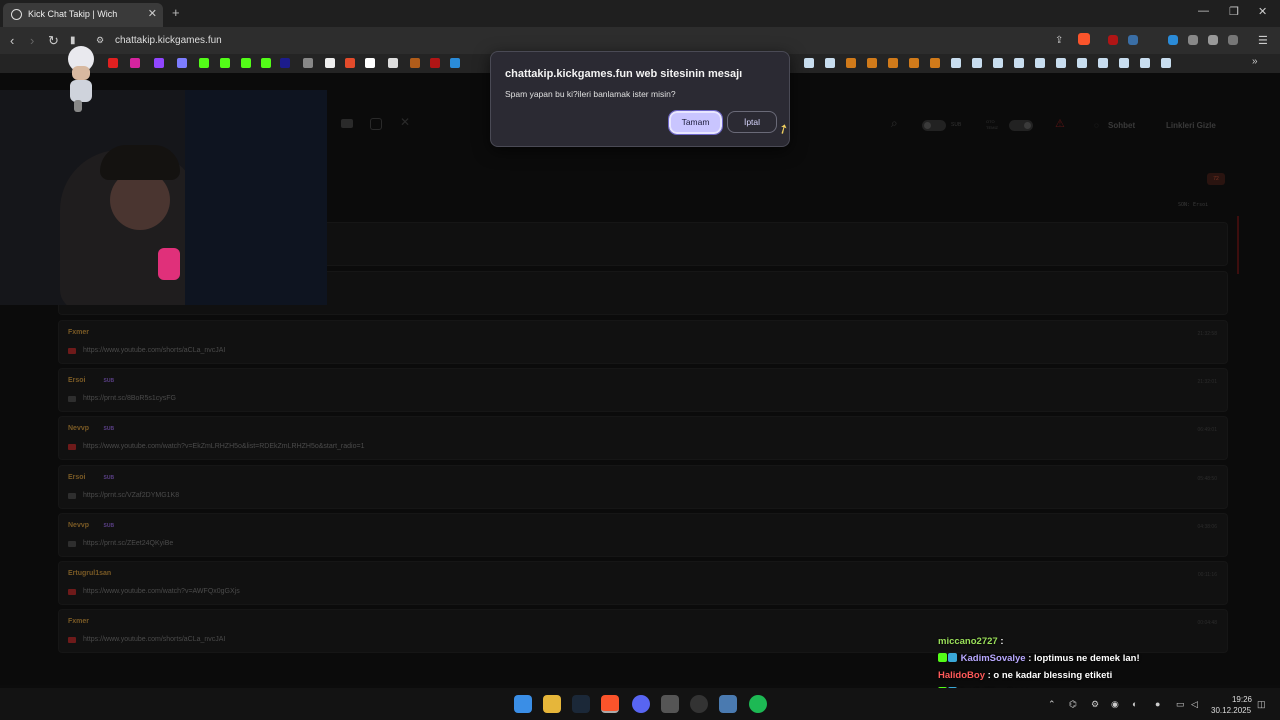 The height and width of the screenshot is (720, 1280). I want to click on back-icon: ‹, so click(12, 40).